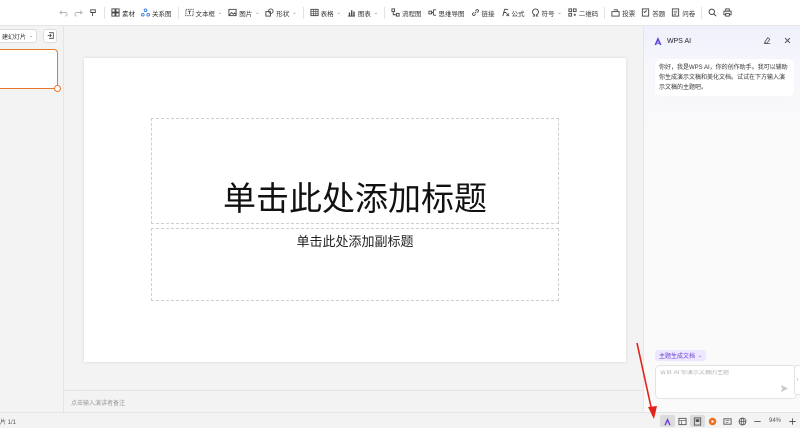  What do you see at coordinates (712, 421) in the screenshot?
I see `play-slideshow-button` at bounding box center [712, 421].